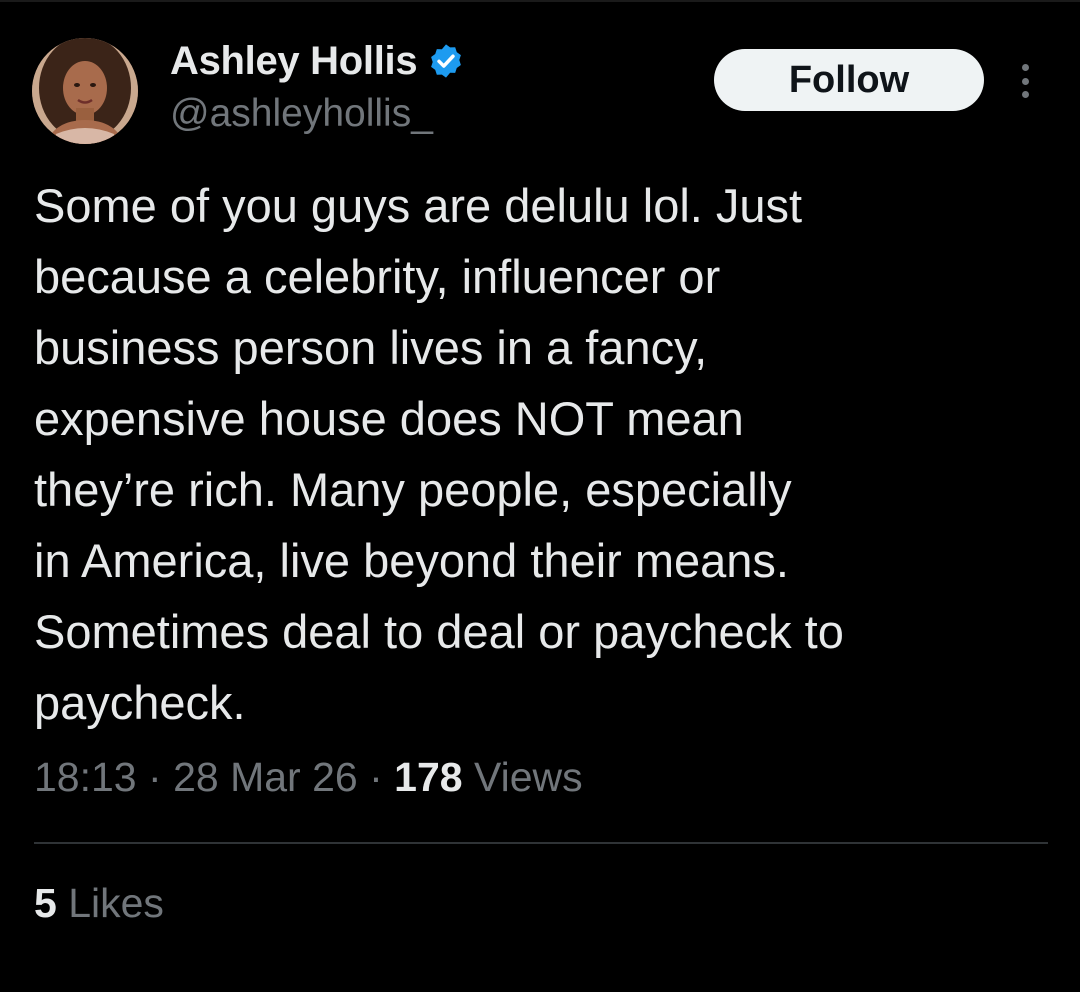 The image size is (1080, 992). I want to click on author-display-name: Ashley Hollis, so click(294, 61).